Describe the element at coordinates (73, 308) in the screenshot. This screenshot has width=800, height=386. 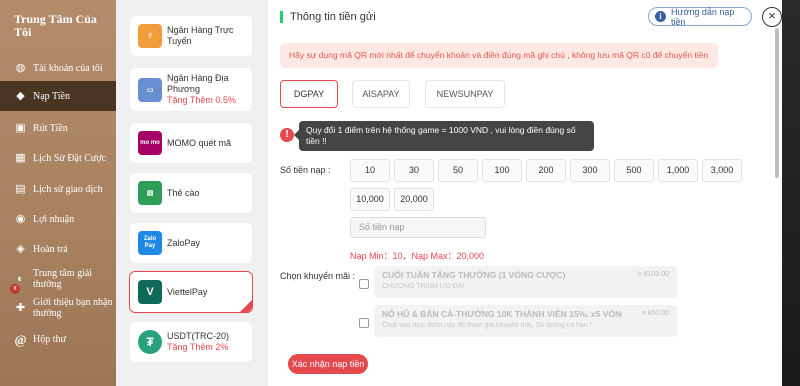
I see `sidebar-item-label: Giới thiệu bạn nhận thưởng` at that location.